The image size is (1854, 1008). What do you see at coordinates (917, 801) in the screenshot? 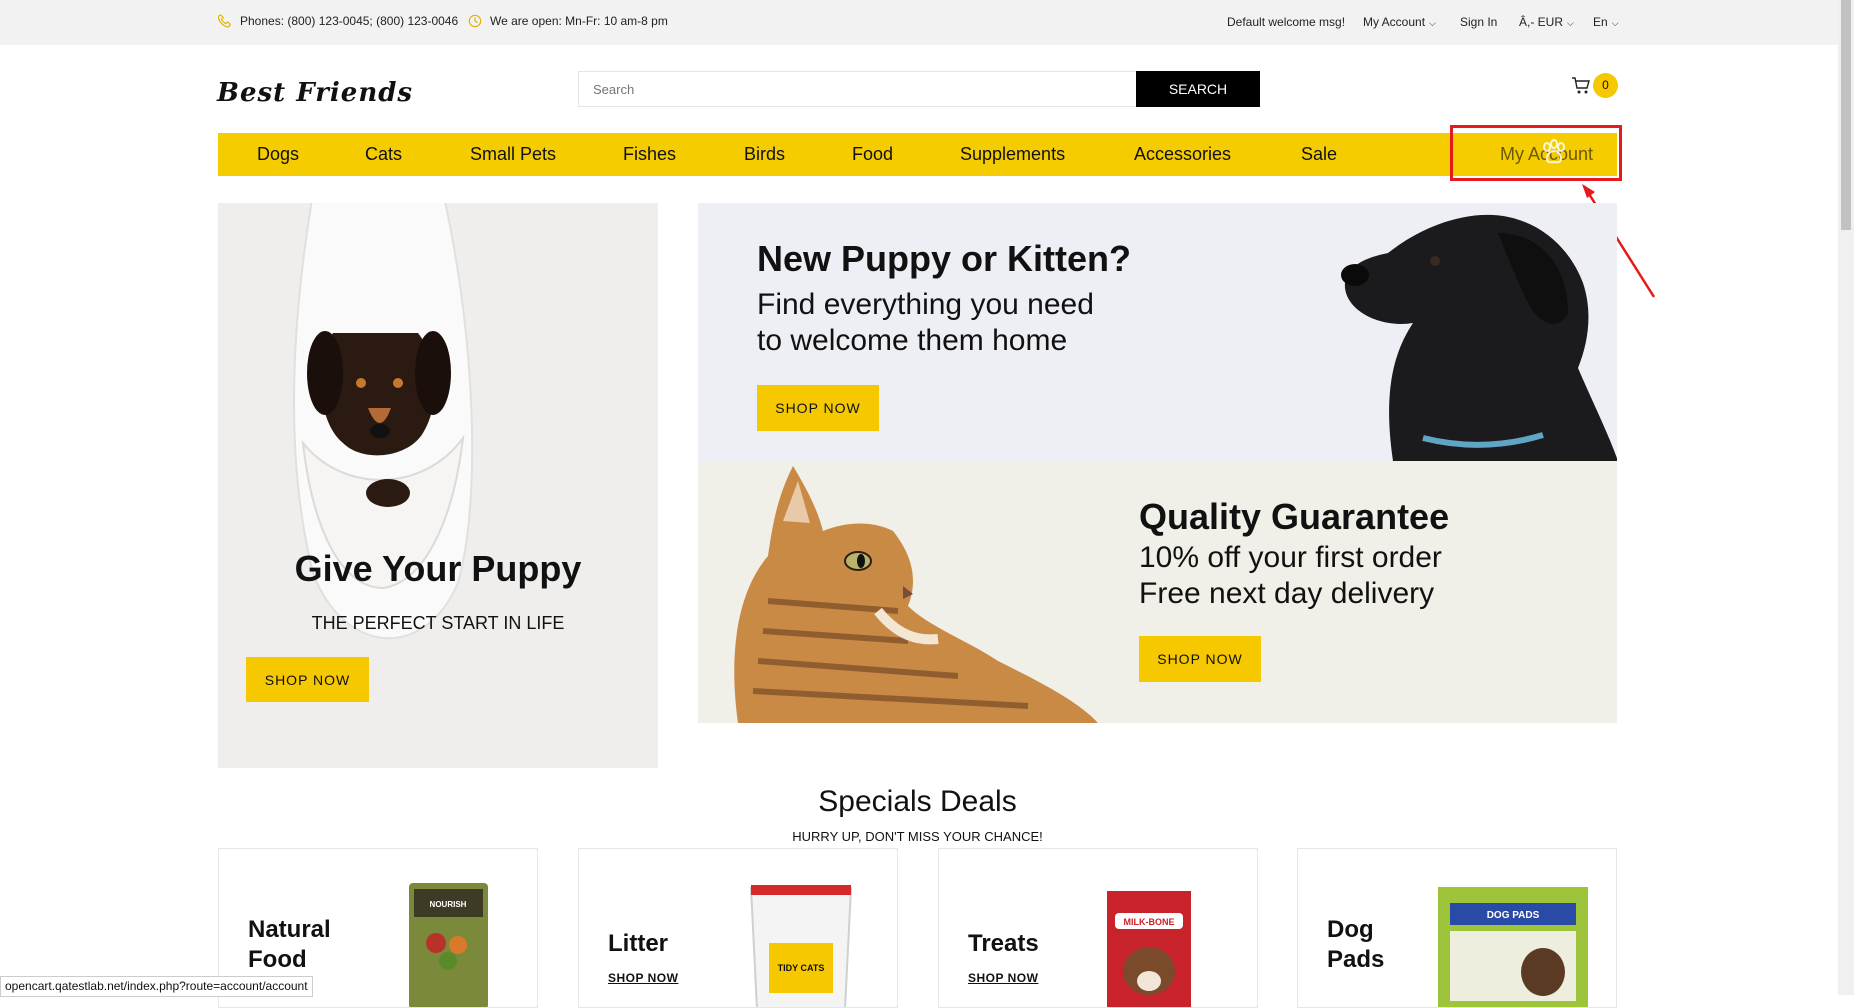
I see `specials-title: Specials Deals` at bounding box center [917, 801].